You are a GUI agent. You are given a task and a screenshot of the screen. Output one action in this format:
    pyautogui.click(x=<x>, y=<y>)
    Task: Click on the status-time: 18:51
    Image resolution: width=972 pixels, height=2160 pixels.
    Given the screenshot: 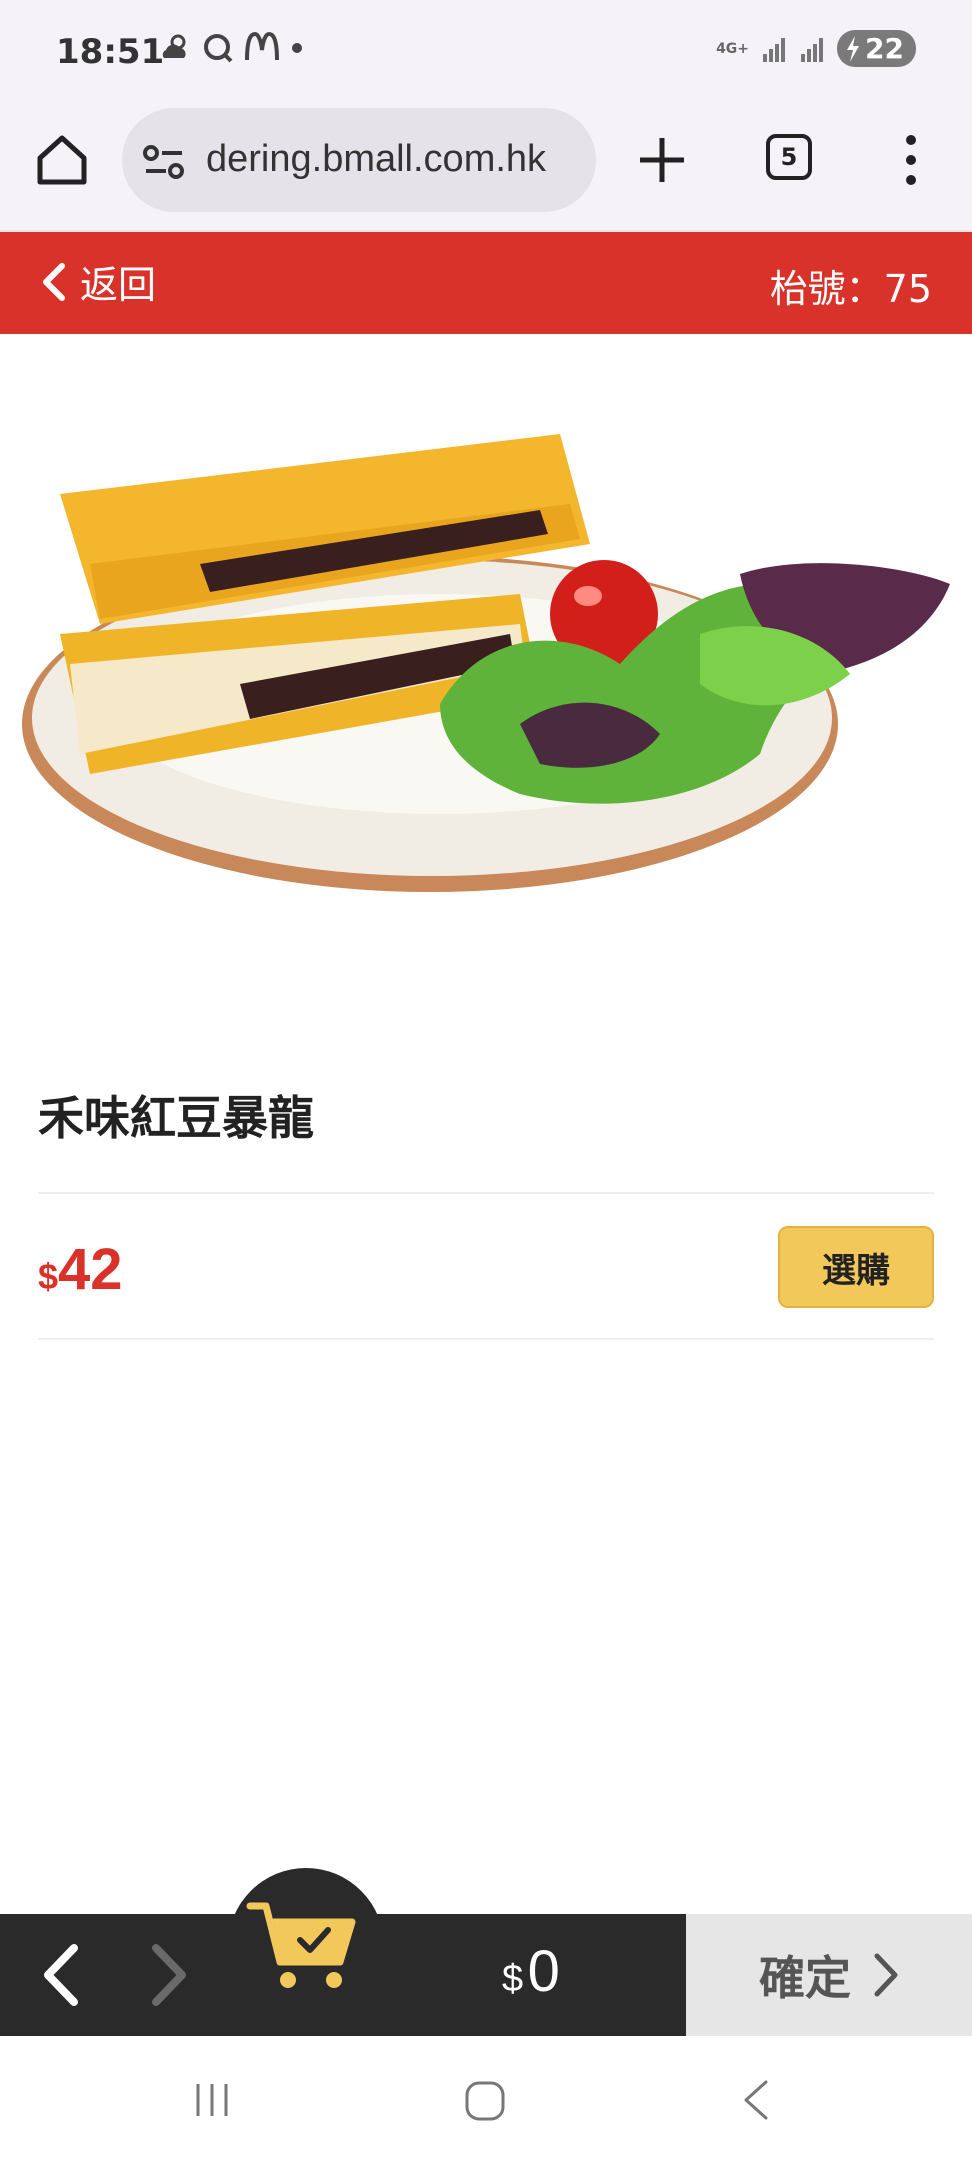 What is the action you would take?
    pyautogui.click(x=110, y=52)
    